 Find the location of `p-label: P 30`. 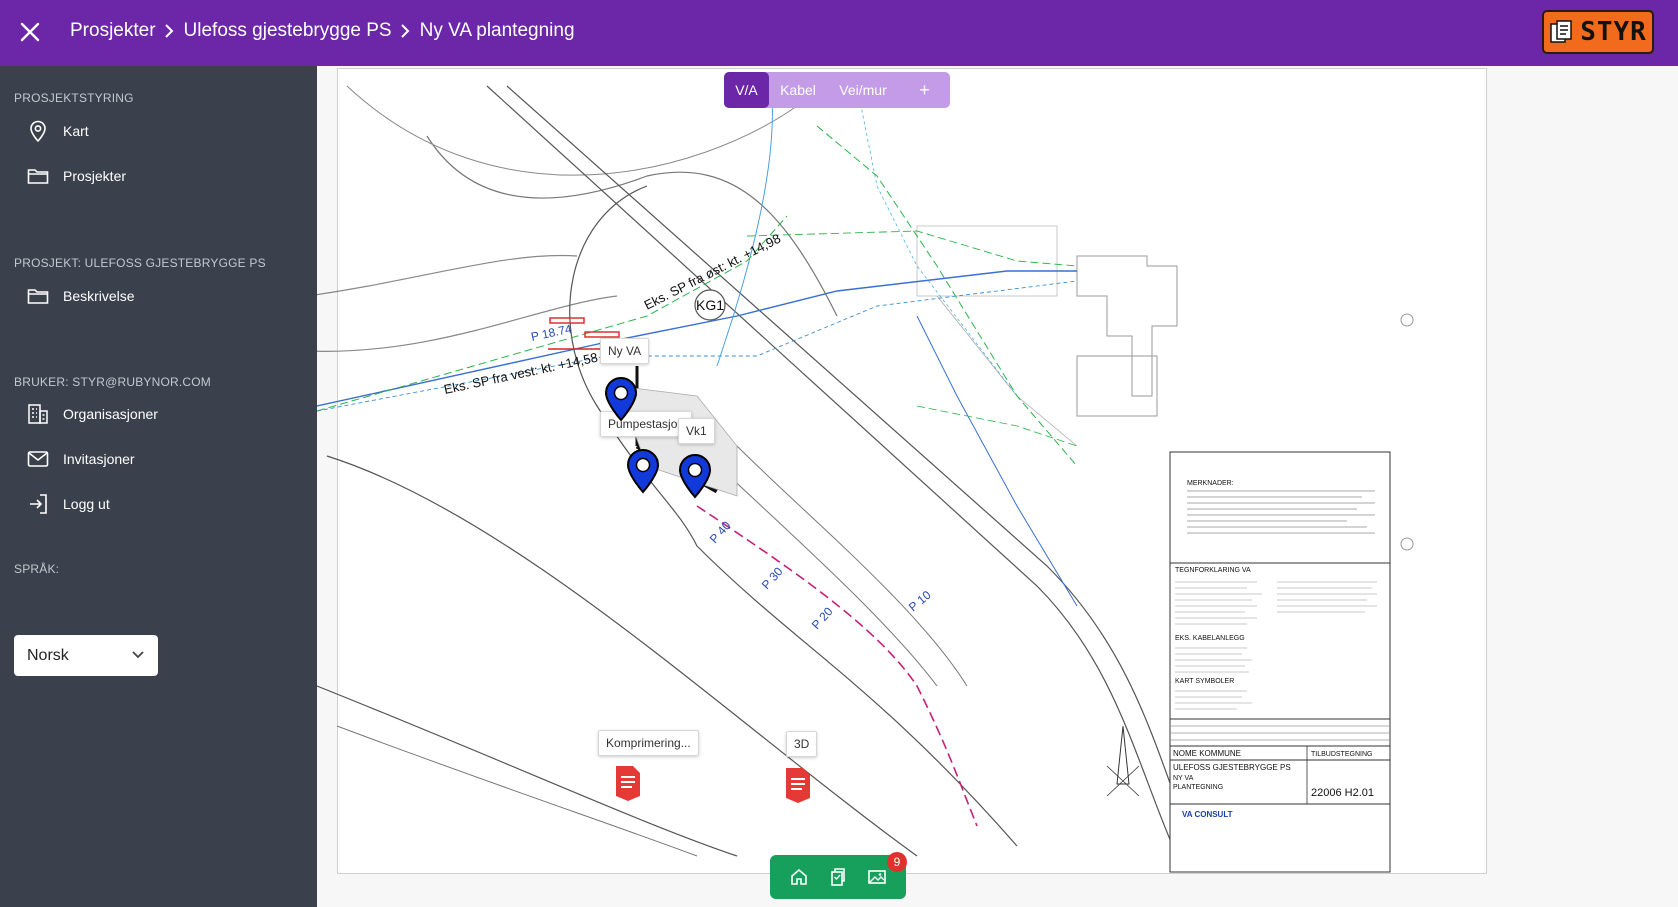

p-label: P 30 is located at coordinates (772, 578).